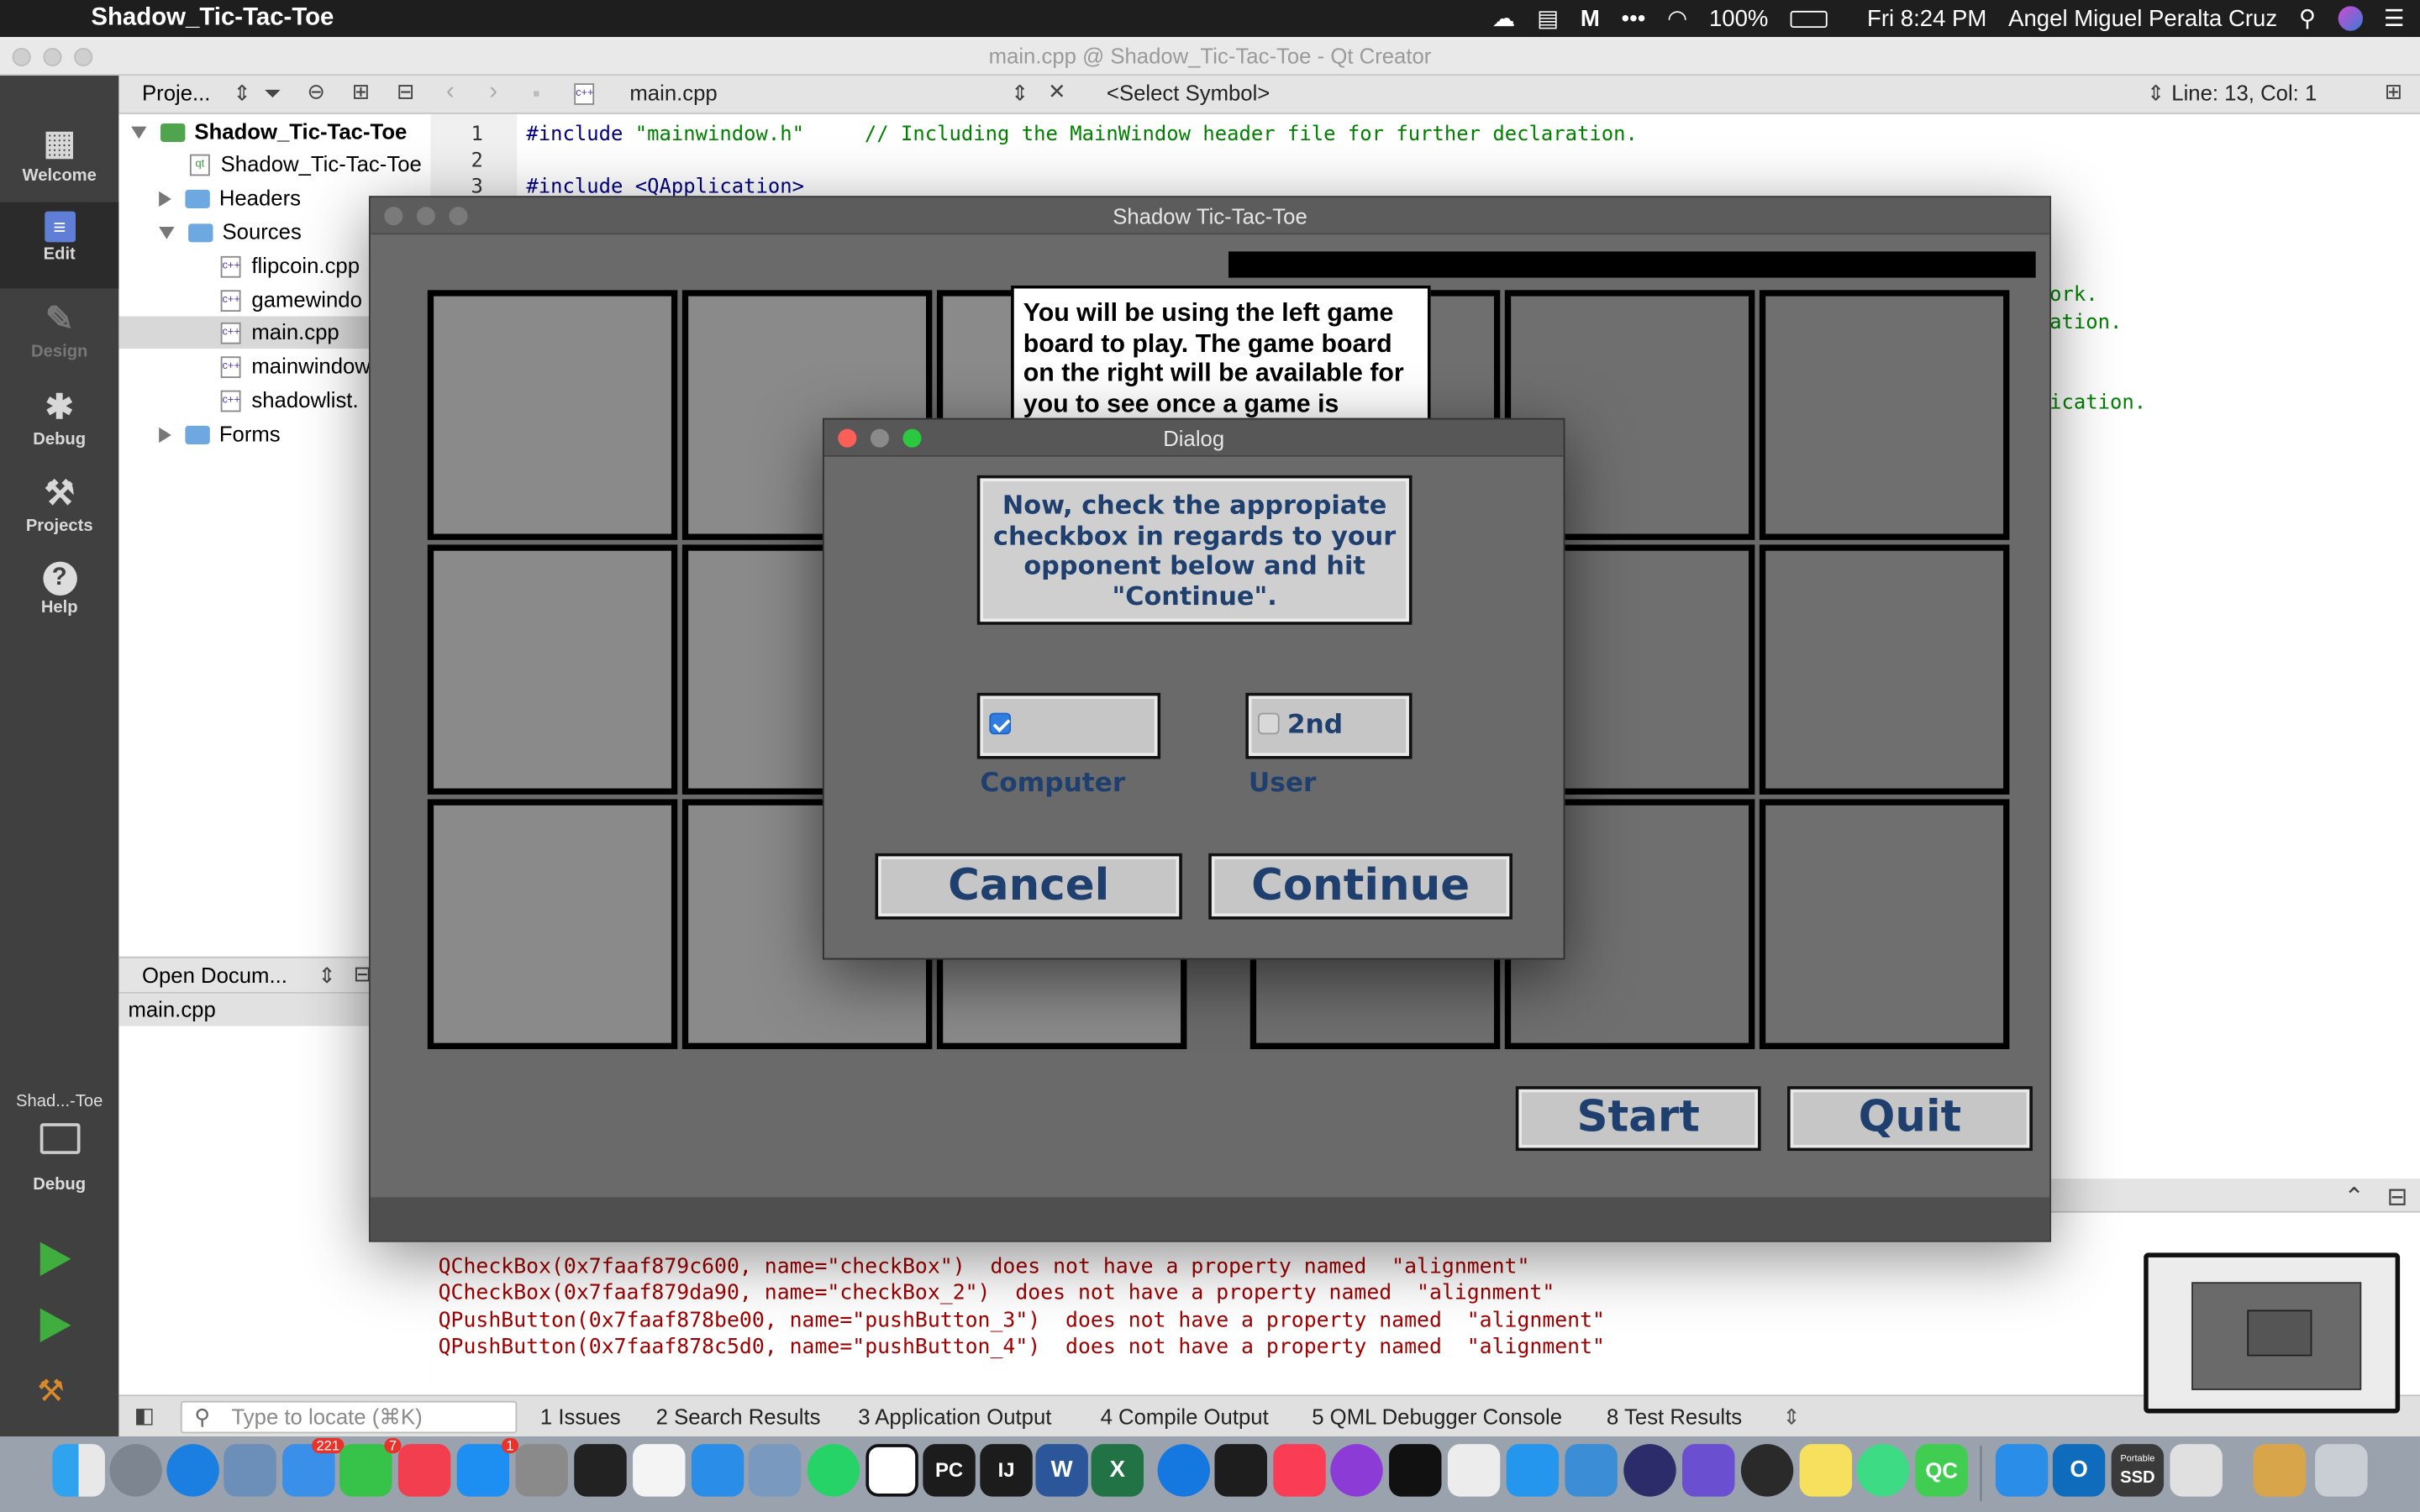 The height and width of the screenshot is (1512, 2420). What do you see at coordinates (1591, 1470) in the screenshot?
I see `network-icon` at bounding box center [1591, 1470].